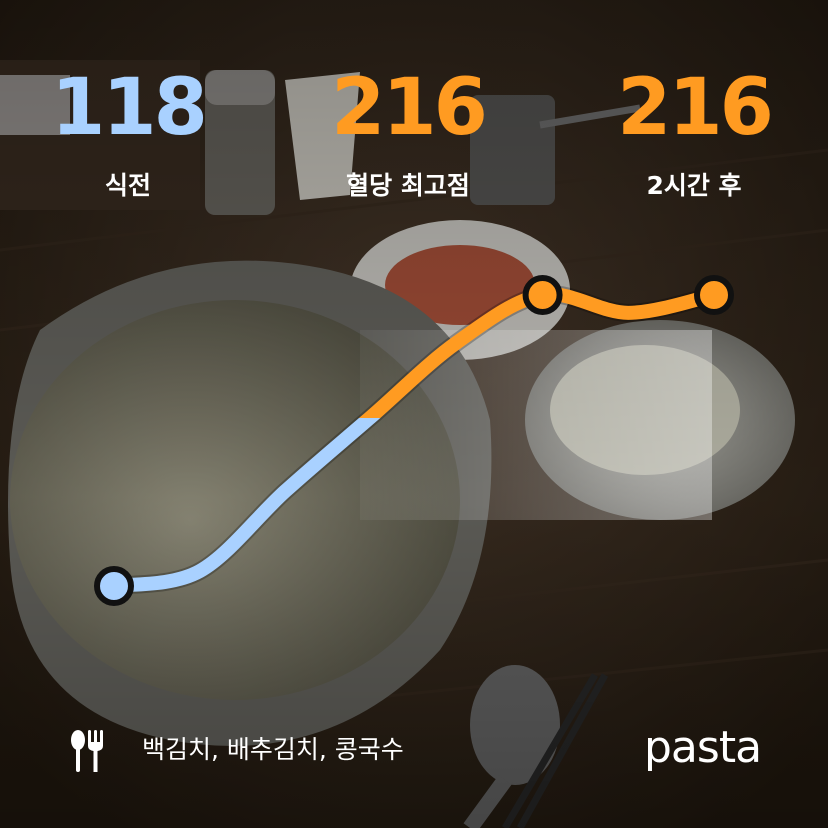  Describe the element at coordinates (408, 185) in the screenshot. I see `peak-label: 혈당 최고점` at that location.